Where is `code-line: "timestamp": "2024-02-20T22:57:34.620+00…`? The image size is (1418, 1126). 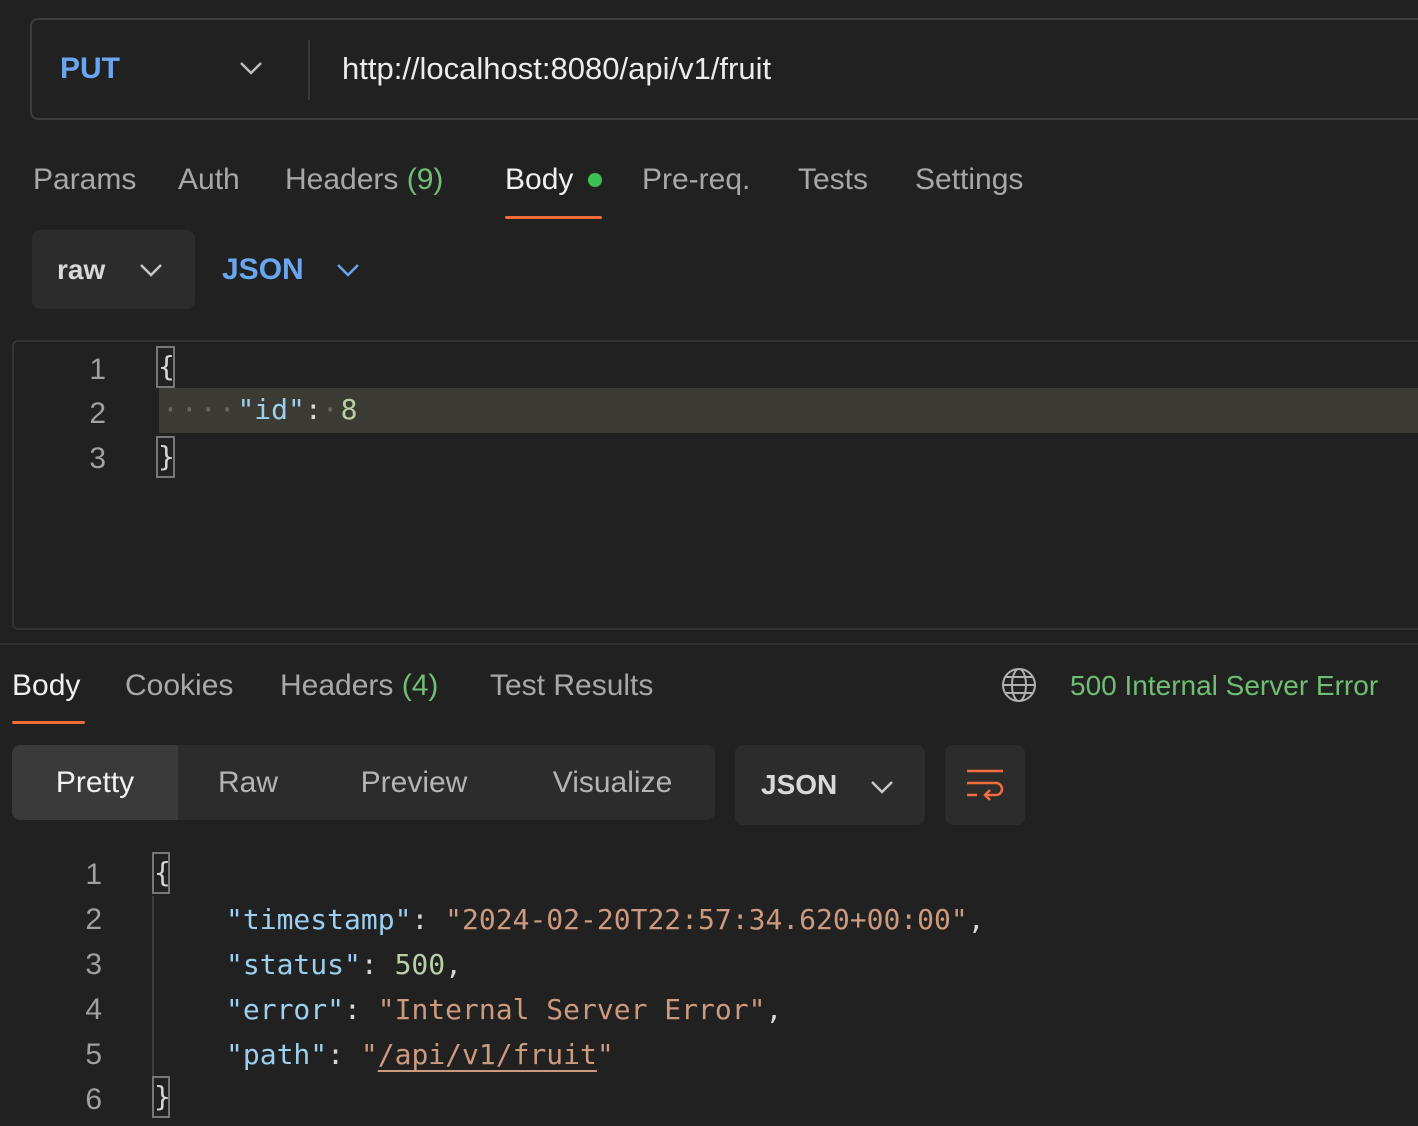
code-line: "timestamp": "2024-02-20T22:57:34.620+00… is located at coordinates (605, 920).